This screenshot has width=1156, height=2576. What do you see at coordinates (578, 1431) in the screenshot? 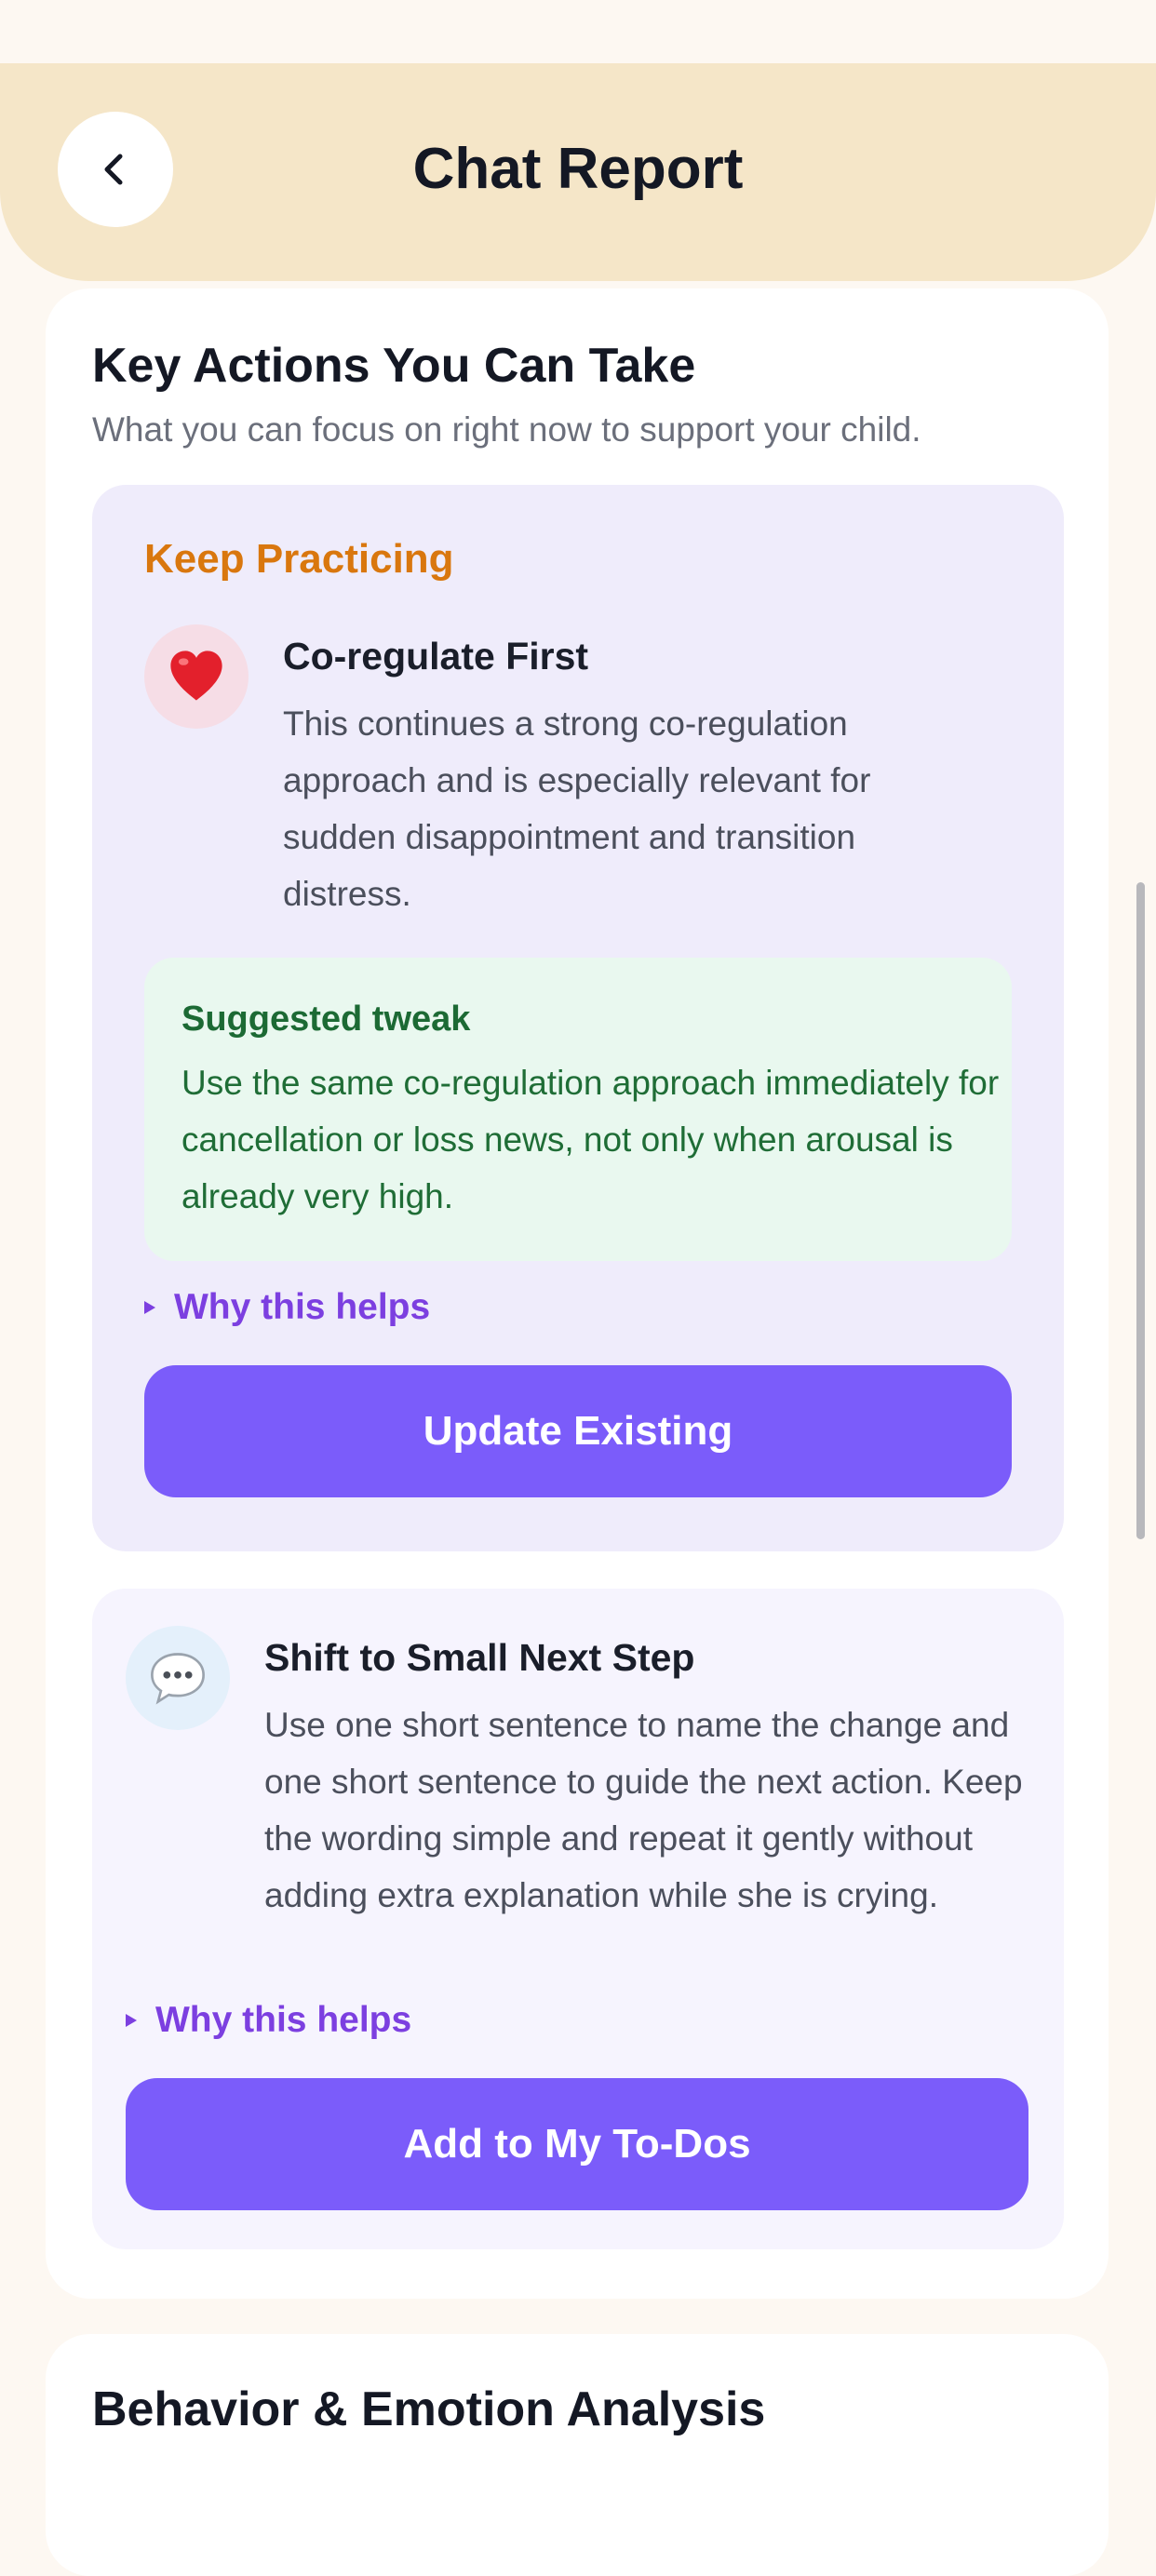
I see `update-existing-button: Update Existing` at bounding box center [578, 1431].